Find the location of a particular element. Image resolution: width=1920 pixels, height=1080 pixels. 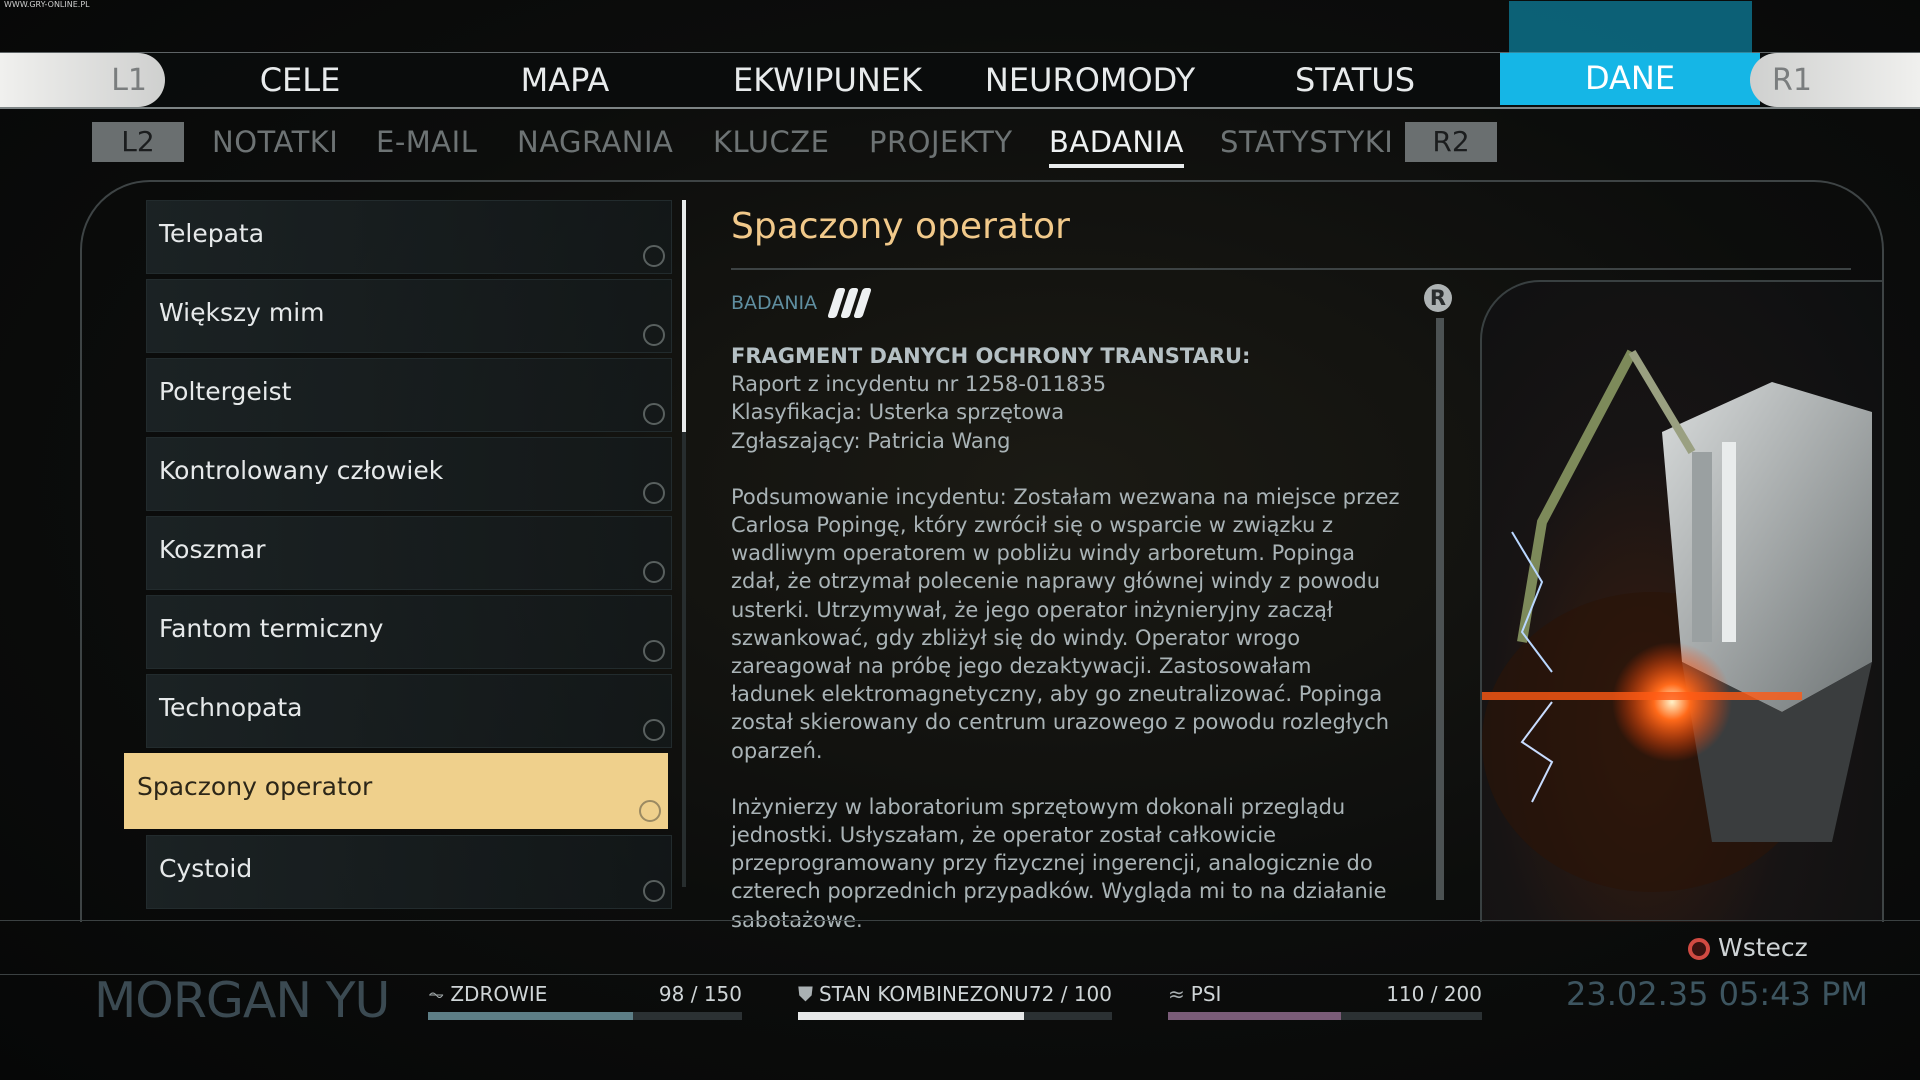

list-item: Telepata is located at coordinates (409, 237).